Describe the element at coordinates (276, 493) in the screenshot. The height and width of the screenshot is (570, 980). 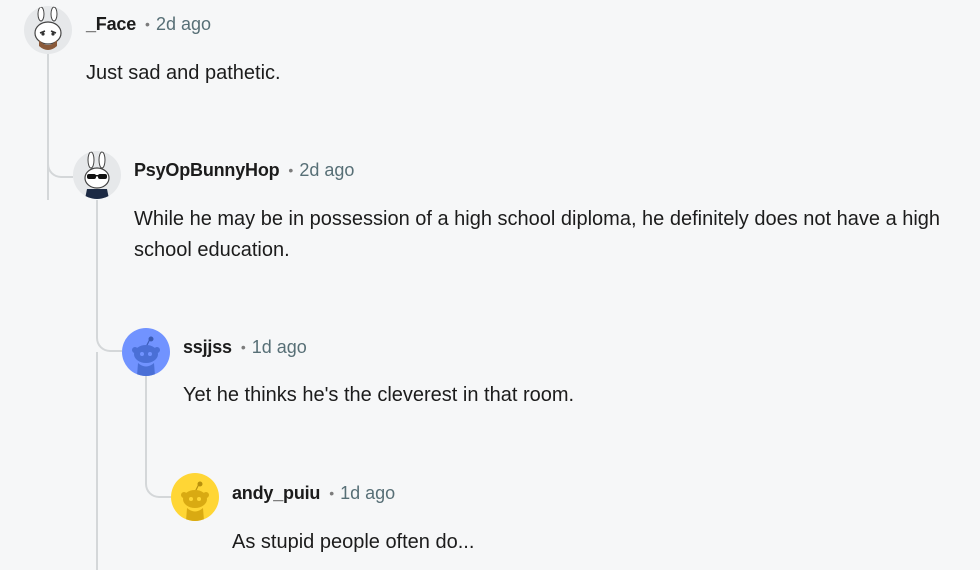
I see `username: andy_puiu` at that location.